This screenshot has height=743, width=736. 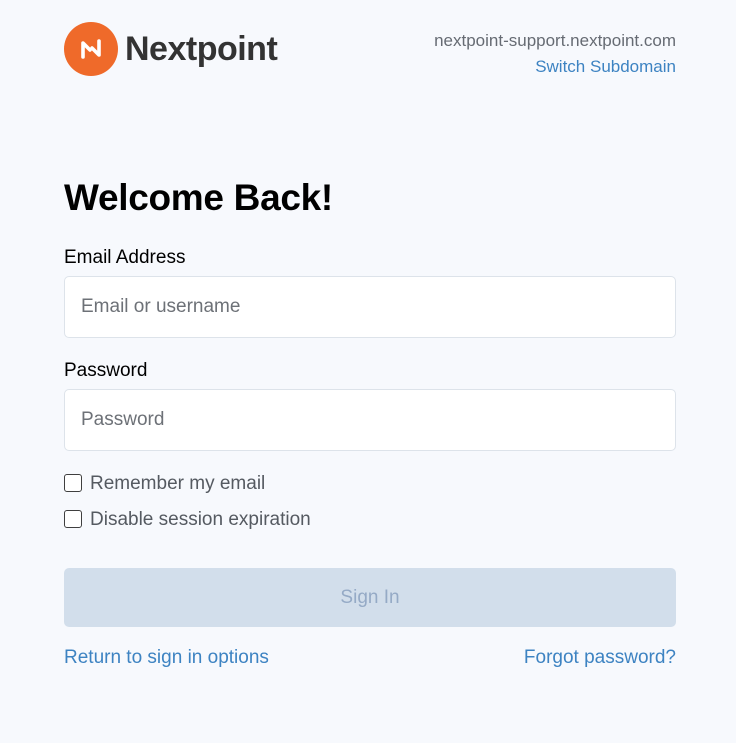 I want to click on forgot-password-link: Forgot password?, so click(x=600, y=658).